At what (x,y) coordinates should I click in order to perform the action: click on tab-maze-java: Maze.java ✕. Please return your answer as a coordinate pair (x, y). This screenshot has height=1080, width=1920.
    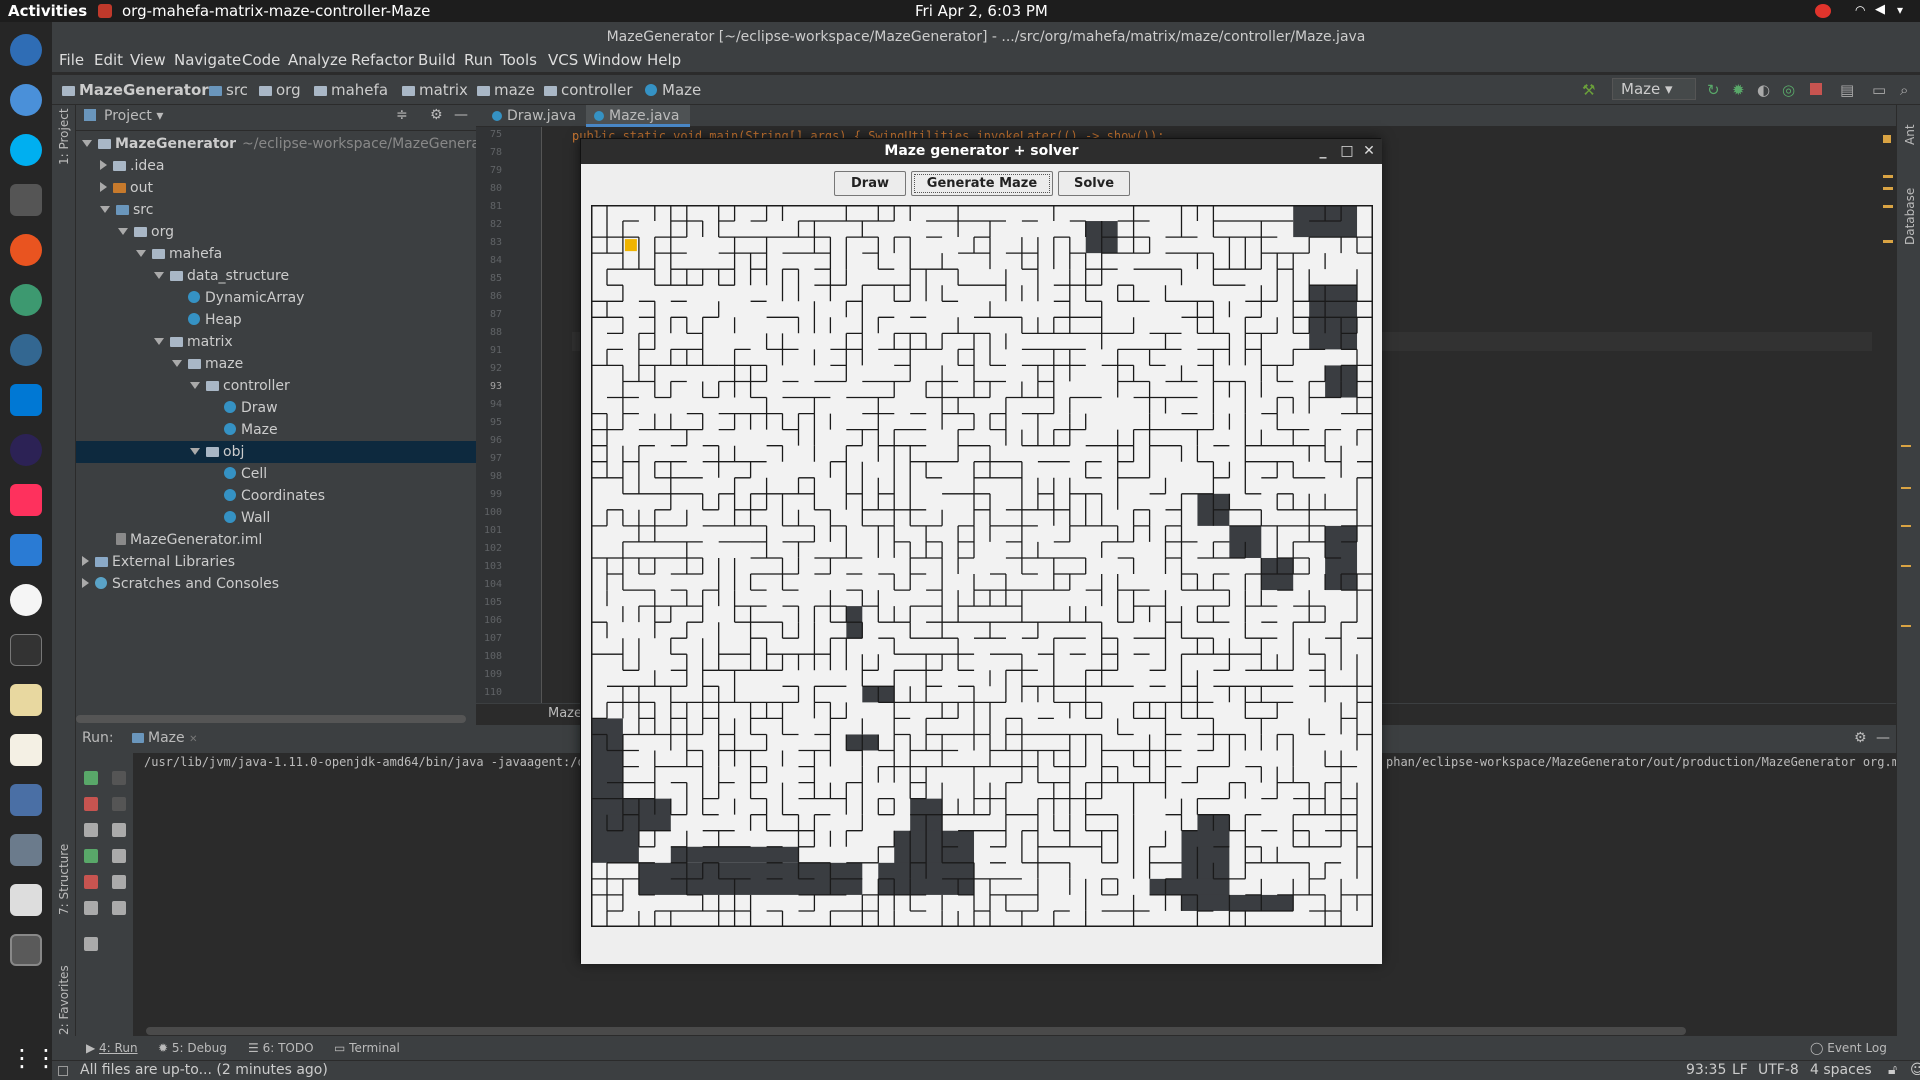
    Looking at the image, I should click on (638, 125).